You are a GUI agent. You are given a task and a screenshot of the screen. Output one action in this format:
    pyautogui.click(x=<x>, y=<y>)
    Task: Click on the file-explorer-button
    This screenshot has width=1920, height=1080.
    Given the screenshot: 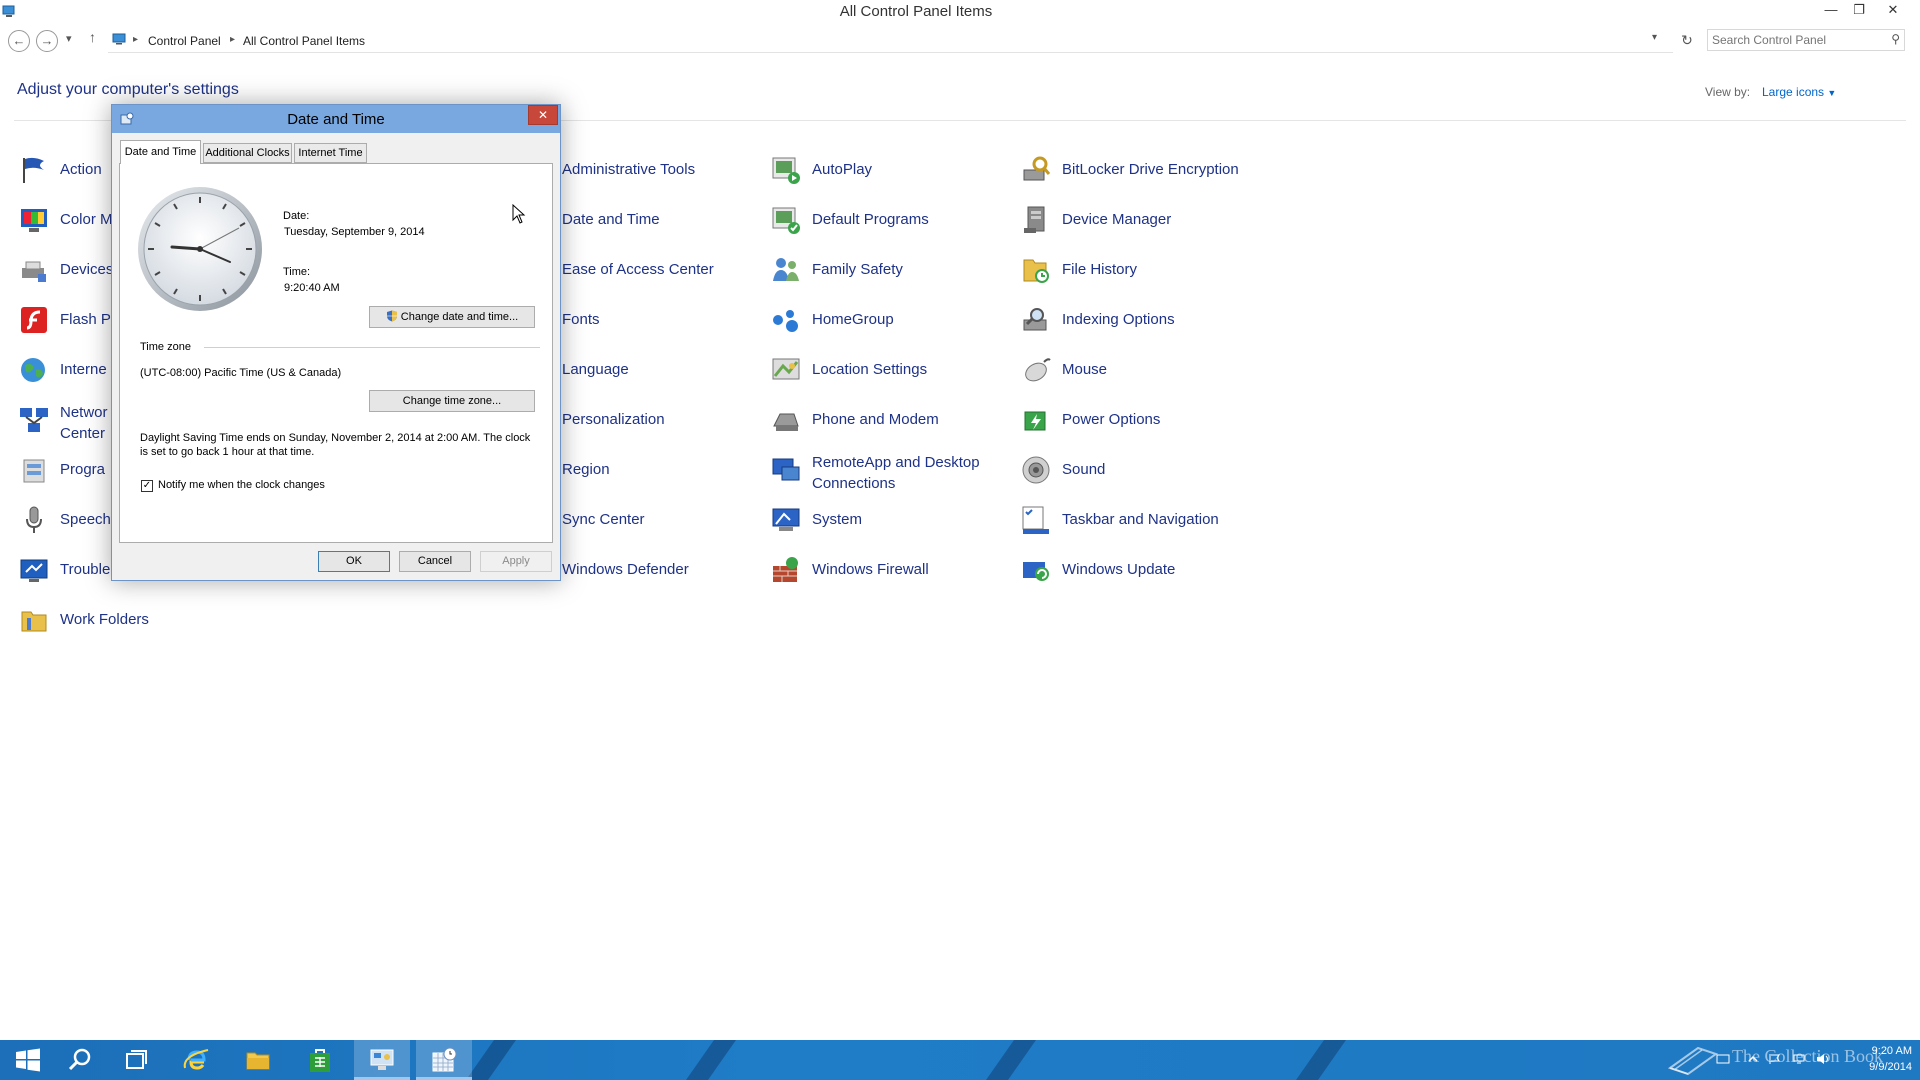 What is the action you would take?
    pyautogui.click(x=258, y=1060)
    